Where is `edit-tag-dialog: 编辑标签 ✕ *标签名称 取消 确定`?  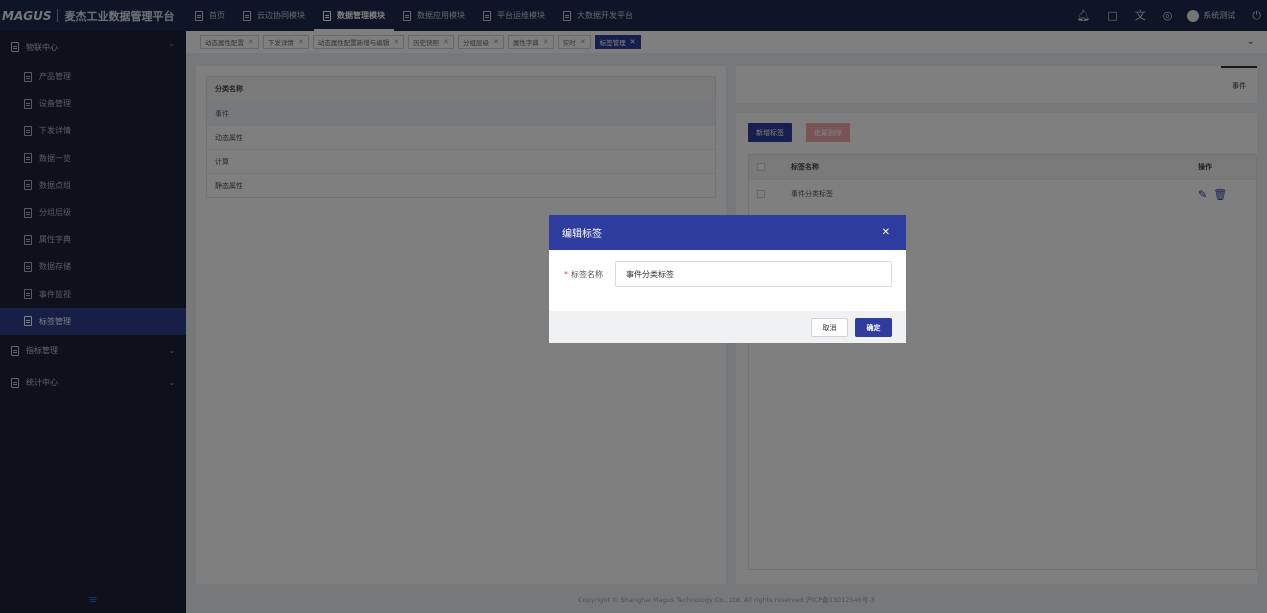
edit-tag-dialog: 编辑标签 ✕ *标签名称 取消 确定 is located at coordinates (727, 279).